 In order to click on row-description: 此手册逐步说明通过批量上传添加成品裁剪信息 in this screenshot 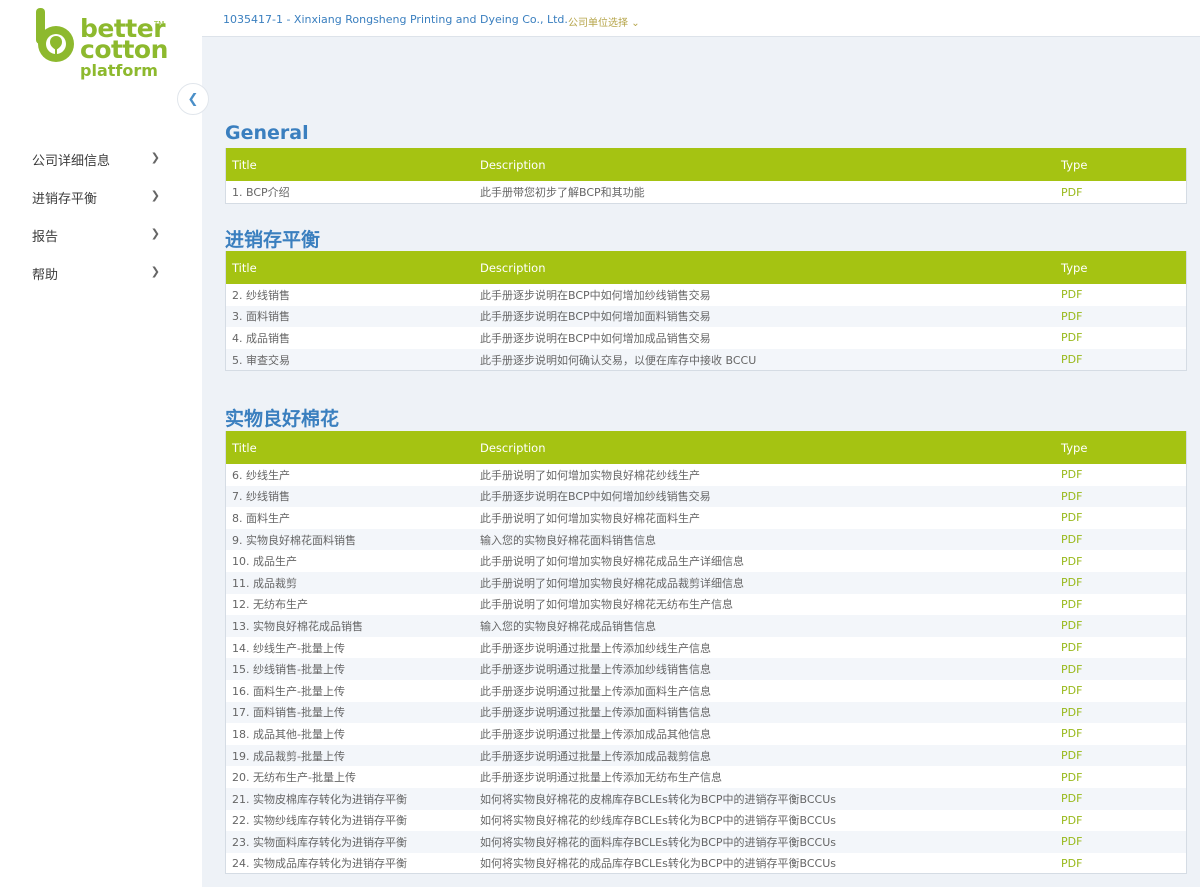, I will do `click(595, 756)`.